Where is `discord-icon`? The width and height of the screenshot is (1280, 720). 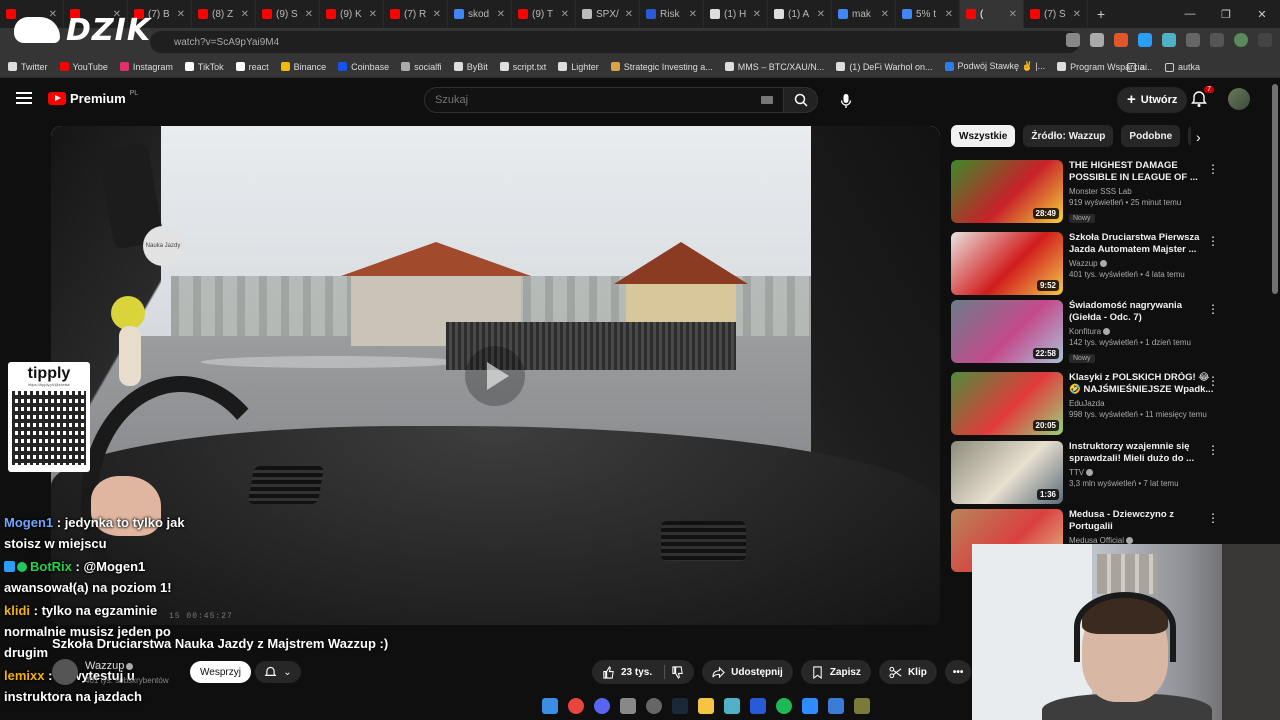
discord-icon is located at coordinates (602, 706).